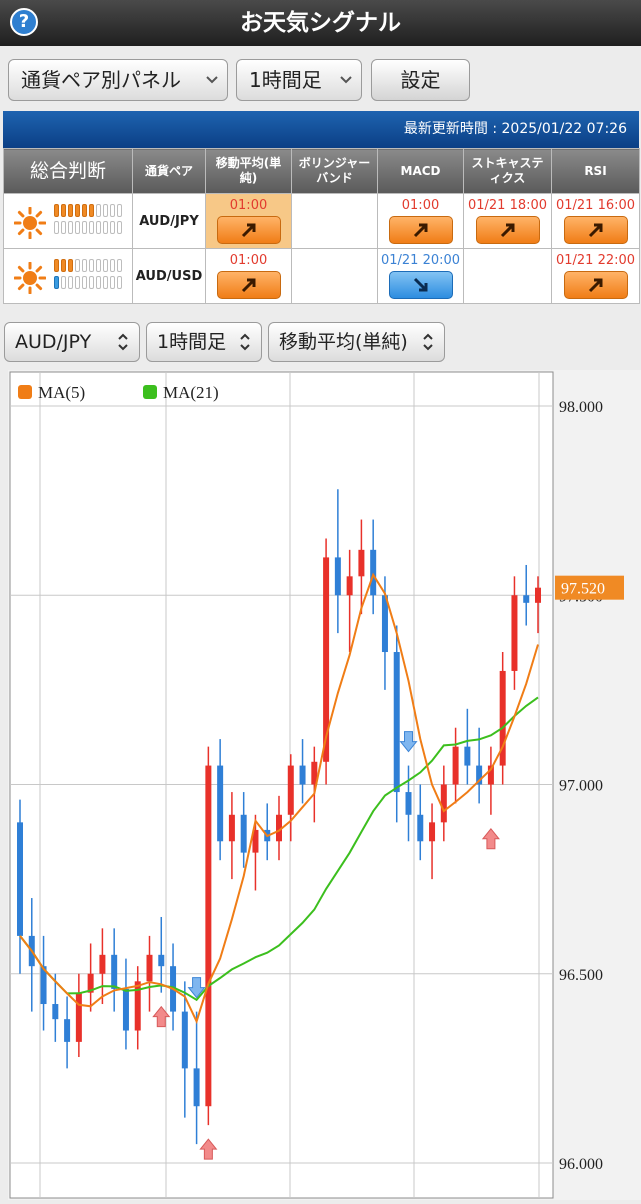 The width and height of the screenshot is (641, 1204). I want to click on chart-indicator-label: 移動平均(単純), so click(343, 342).